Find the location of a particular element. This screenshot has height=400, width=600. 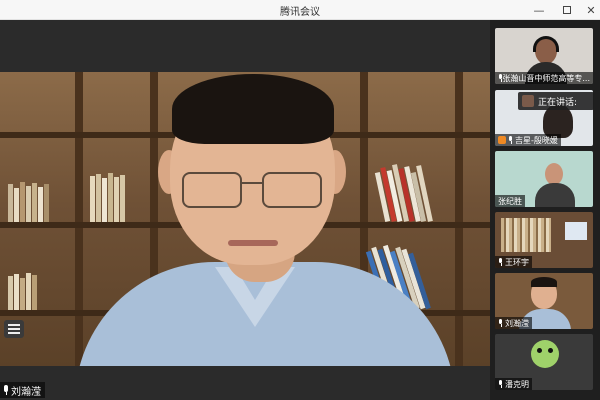

participant-label: 吉星-殷晓媛 is located at coordinates (528, 140).